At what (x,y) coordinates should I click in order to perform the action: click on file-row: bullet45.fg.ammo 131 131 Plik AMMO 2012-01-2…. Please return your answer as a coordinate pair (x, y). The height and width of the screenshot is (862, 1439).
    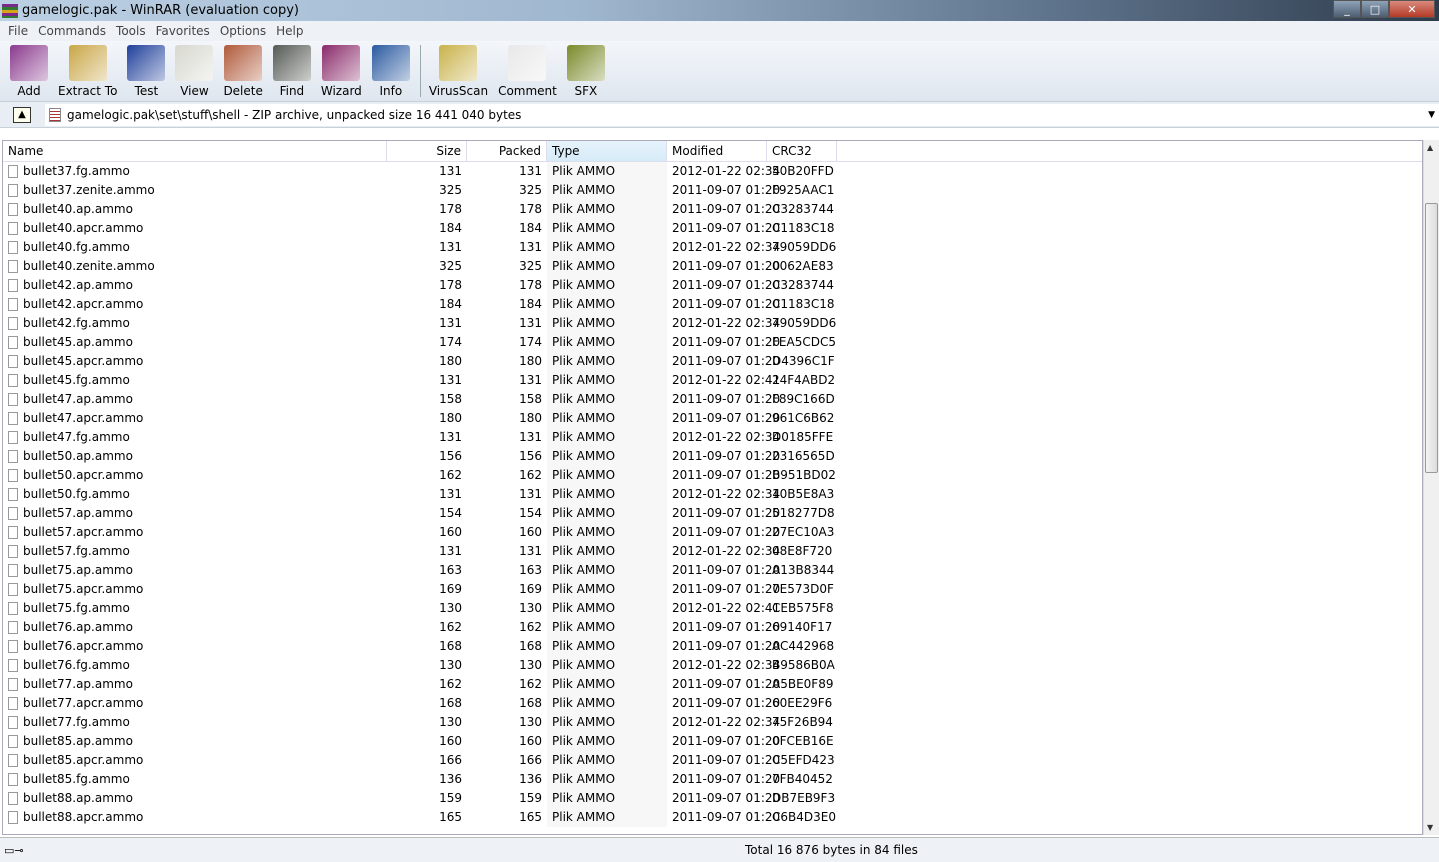
    Looking at the image, I should click on (712, 380).